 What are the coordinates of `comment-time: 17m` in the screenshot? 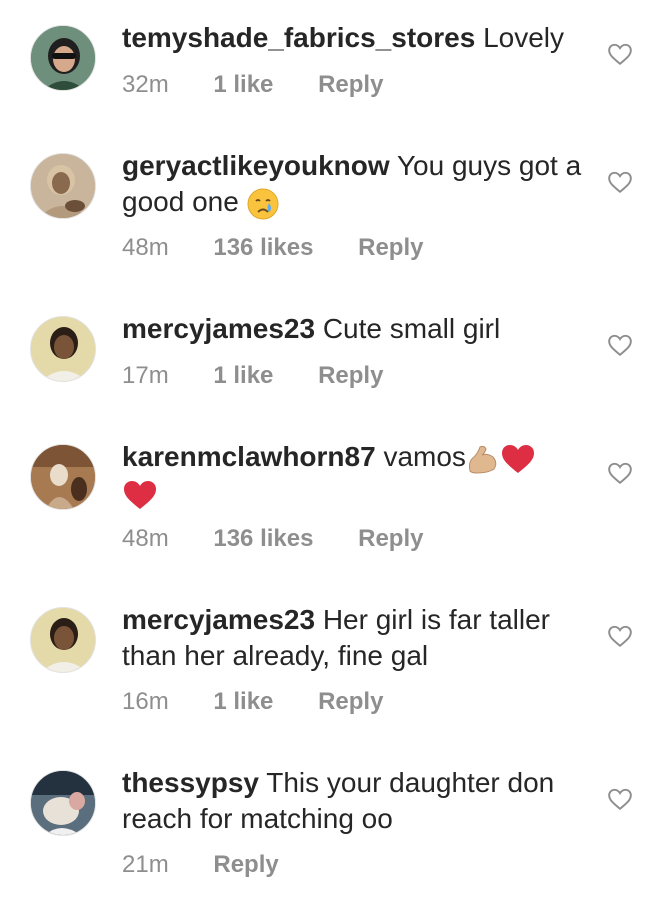 It's located at (145, 375).